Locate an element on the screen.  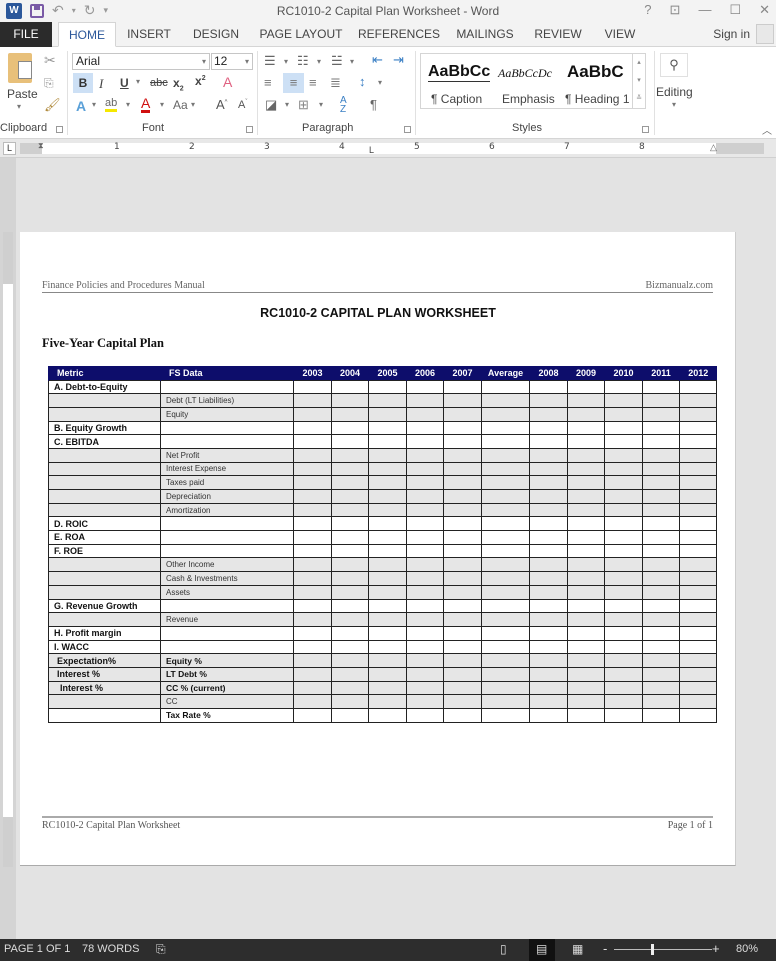
text-effects-dropdown-icon: ▾ is located at coordinates (94, 104).